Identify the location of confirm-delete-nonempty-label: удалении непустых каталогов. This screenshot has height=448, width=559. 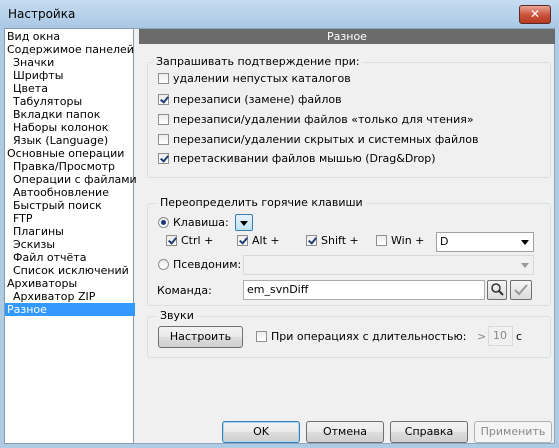
(262, 78).